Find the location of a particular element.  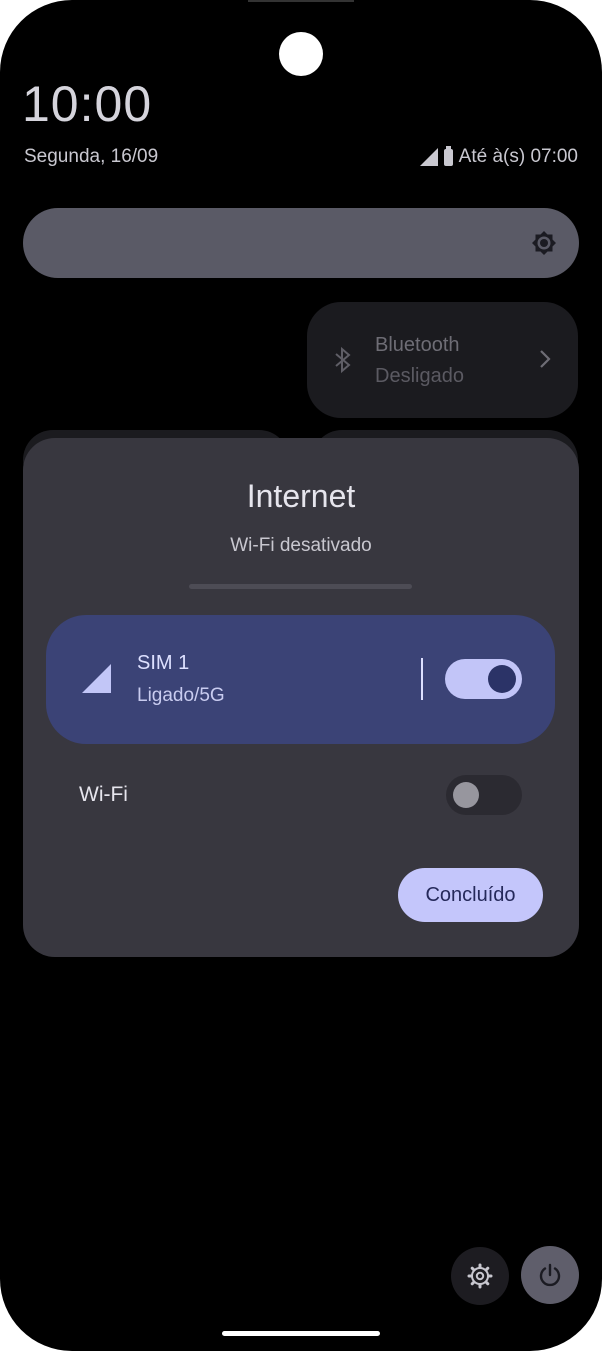

power-icon is located at coordinates (550, 1275).